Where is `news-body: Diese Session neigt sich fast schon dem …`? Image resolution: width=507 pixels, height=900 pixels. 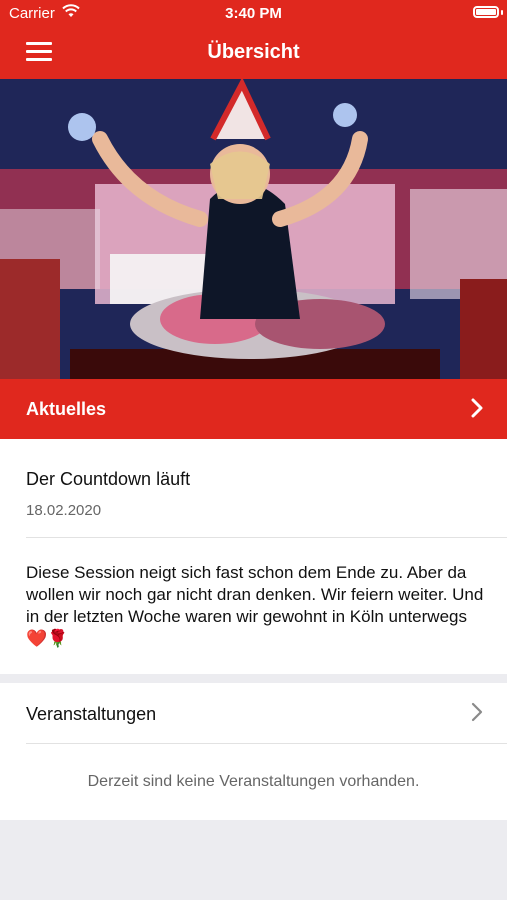
news-body: Diese Session neigt sich fast schon dem … is located at coordinates (255, 605).